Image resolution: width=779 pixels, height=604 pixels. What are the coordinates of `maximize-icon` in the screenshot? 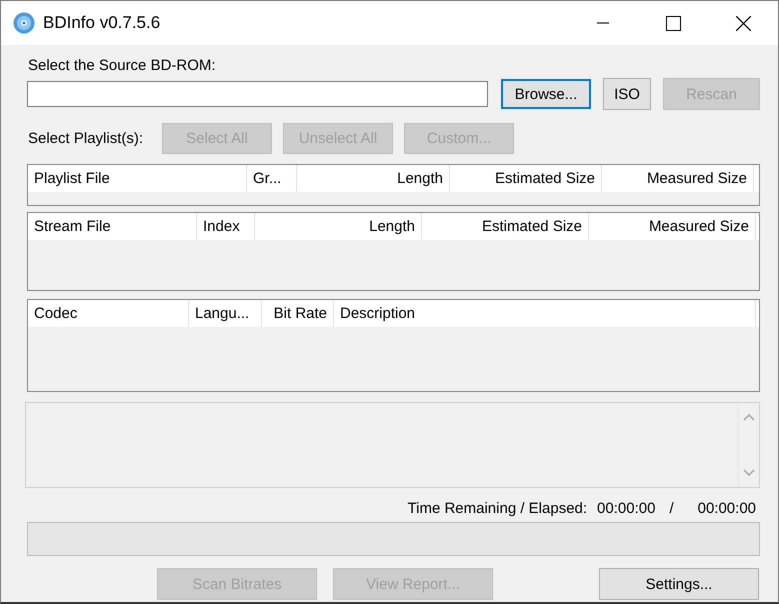 It's located at (673, 23).